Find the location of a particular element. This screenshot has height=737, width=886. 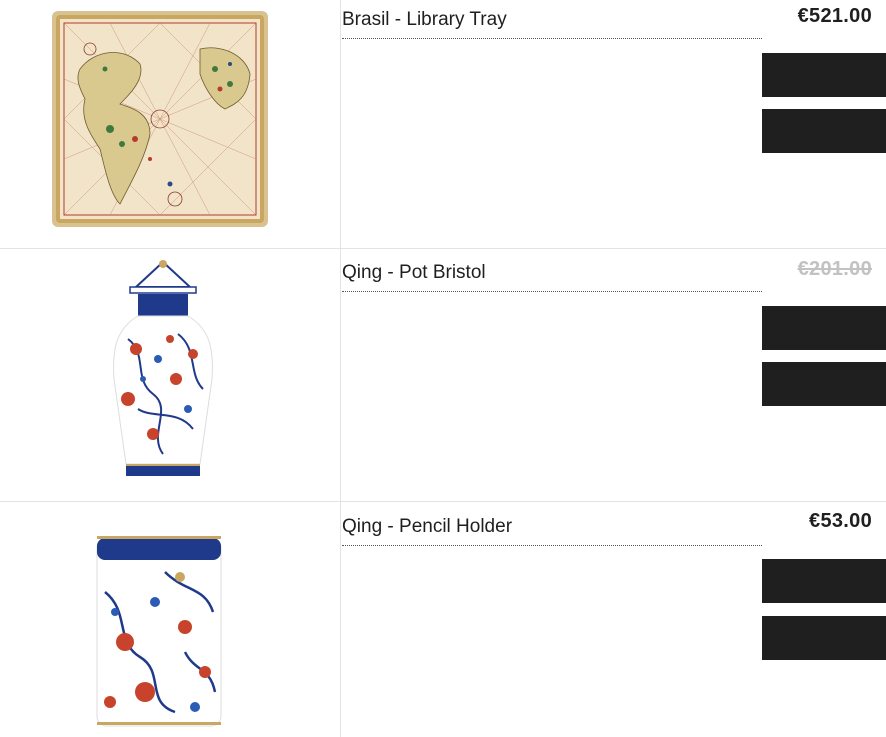

product-name: Qing - Pencil Holder is located at coordinates (552, 531).